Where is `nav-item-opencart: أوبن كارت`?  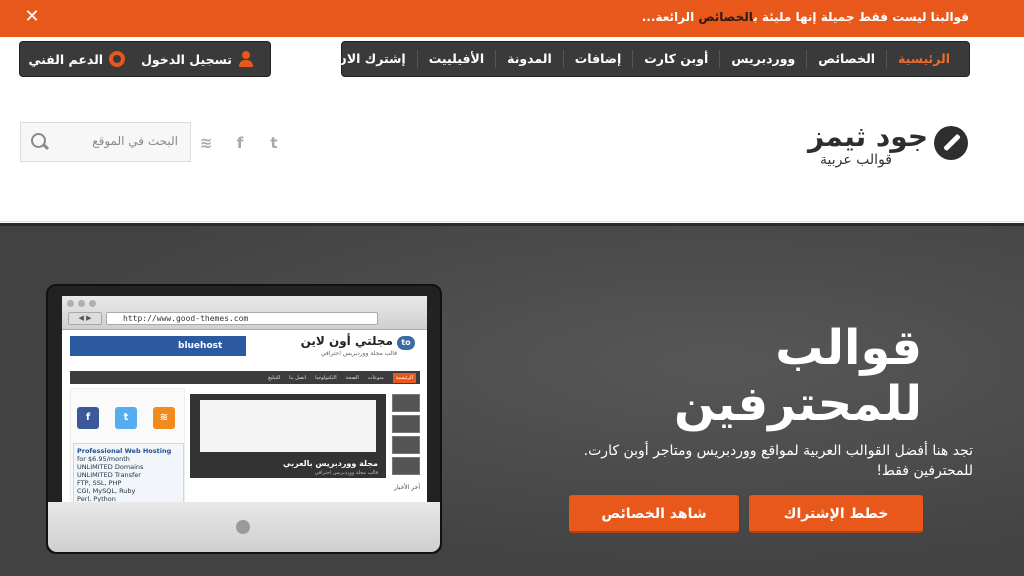 nav-item-opencart: أوبن كارت is located at coordinates (675, 59).